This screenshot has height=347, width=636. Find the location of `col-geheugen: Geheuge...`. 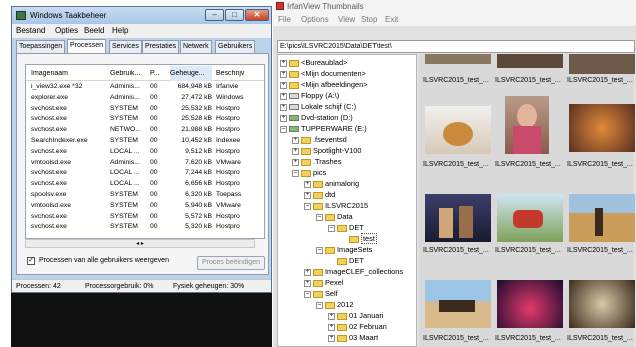

col-geheugen: Geheuge... is located at coordinates (191, 73).